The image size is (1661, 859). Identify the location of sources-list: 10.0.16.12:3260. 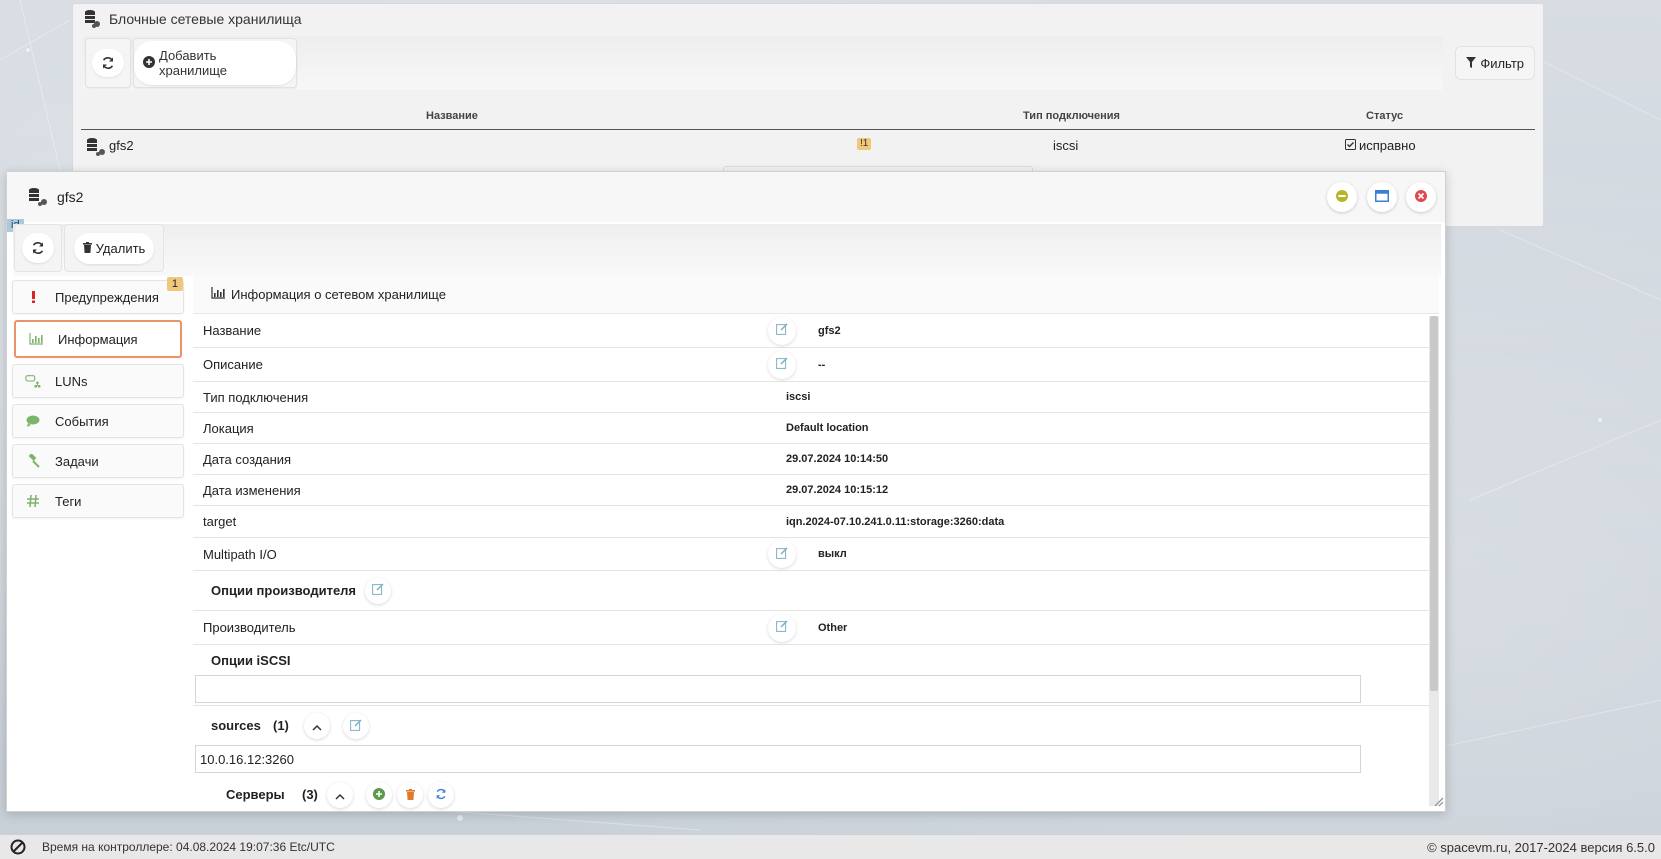
(811, 760).